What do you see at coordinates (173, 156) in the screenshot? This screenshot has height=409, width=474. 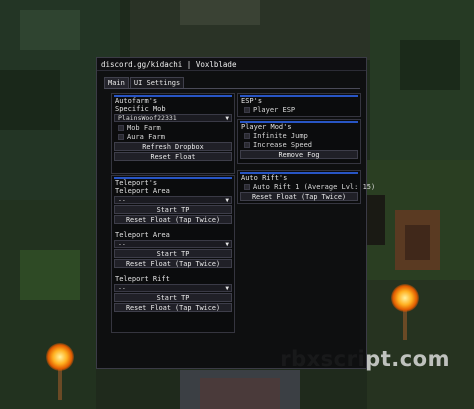 I see `reset-float-button: Reset Float` at bounding box center [173, 156].